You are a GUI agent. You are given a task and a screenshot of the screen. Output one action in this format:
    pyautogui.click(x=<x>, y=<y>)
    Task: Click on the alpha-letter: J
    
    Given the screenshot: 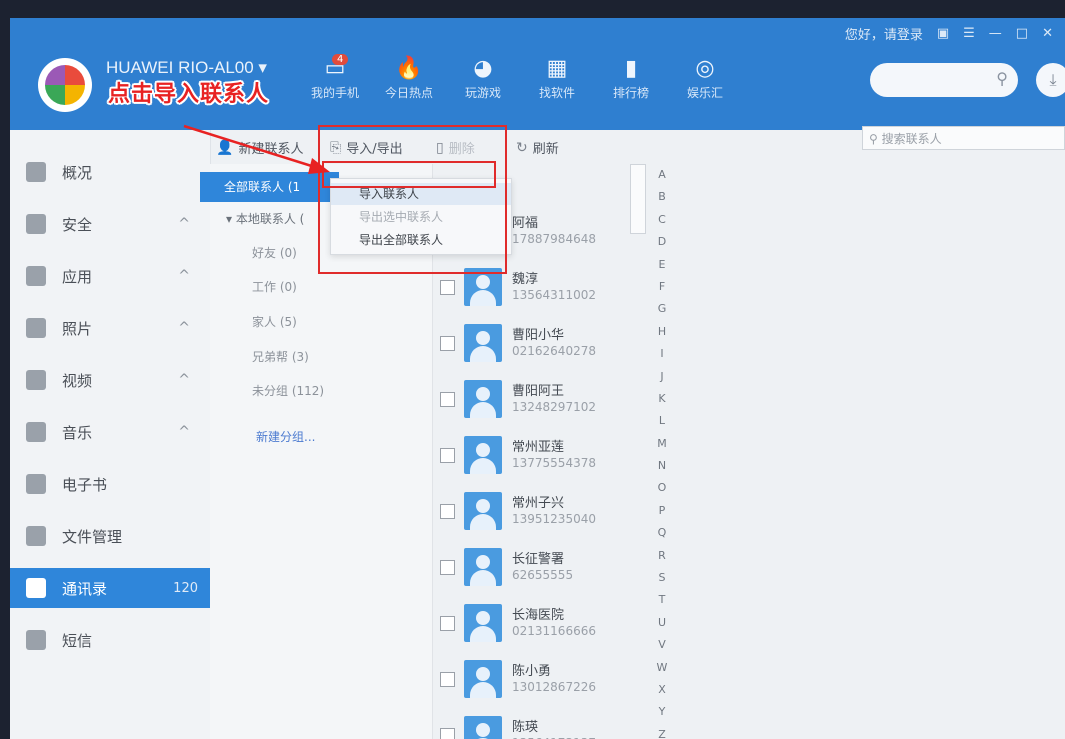 What is the action you would take?
    pyautogui.click(x=662, y=381)
    